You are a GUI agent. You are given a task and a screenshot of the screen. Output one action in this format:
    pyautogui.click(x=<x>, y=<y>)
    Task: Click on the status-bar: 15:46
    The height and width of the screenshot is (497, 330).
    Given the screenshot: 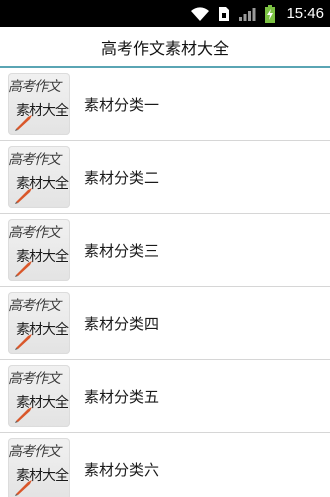 What is the action you would take?
    pyautogui.click(x=165, y=13)
    